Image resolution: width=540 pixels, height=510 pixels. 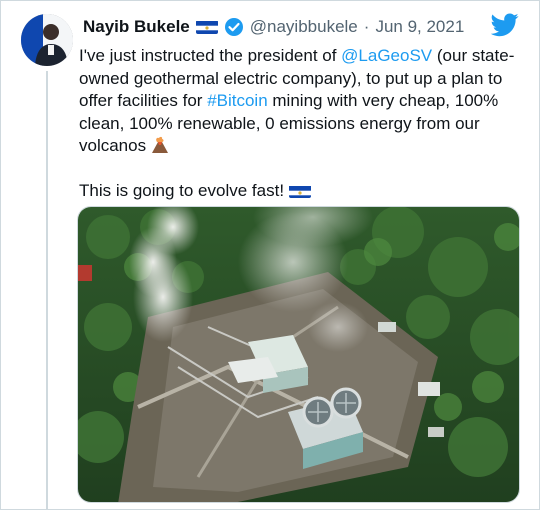 I want to click on thread-line, so click(x=47, y=290).